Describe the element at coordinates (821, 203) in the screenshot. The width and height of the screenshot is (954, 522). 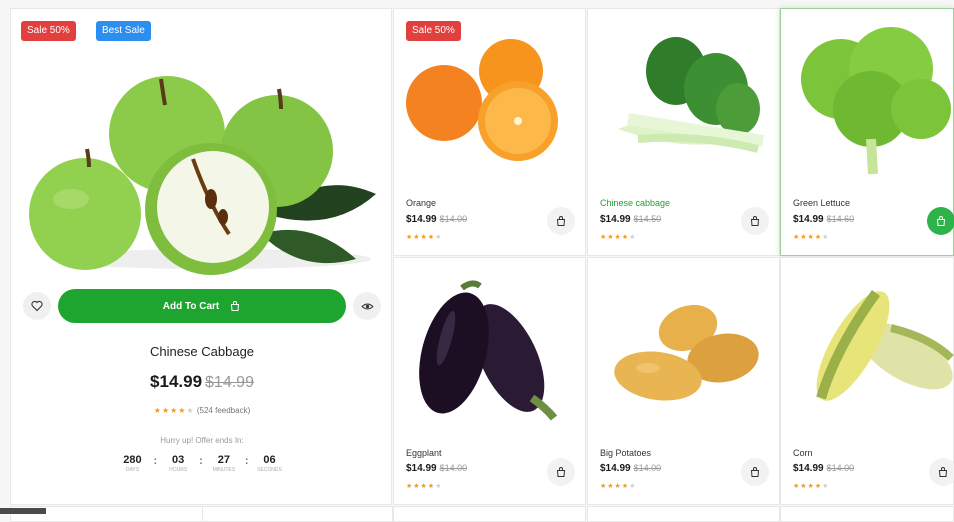
I see `product-name: Green Lettuce` at that location.